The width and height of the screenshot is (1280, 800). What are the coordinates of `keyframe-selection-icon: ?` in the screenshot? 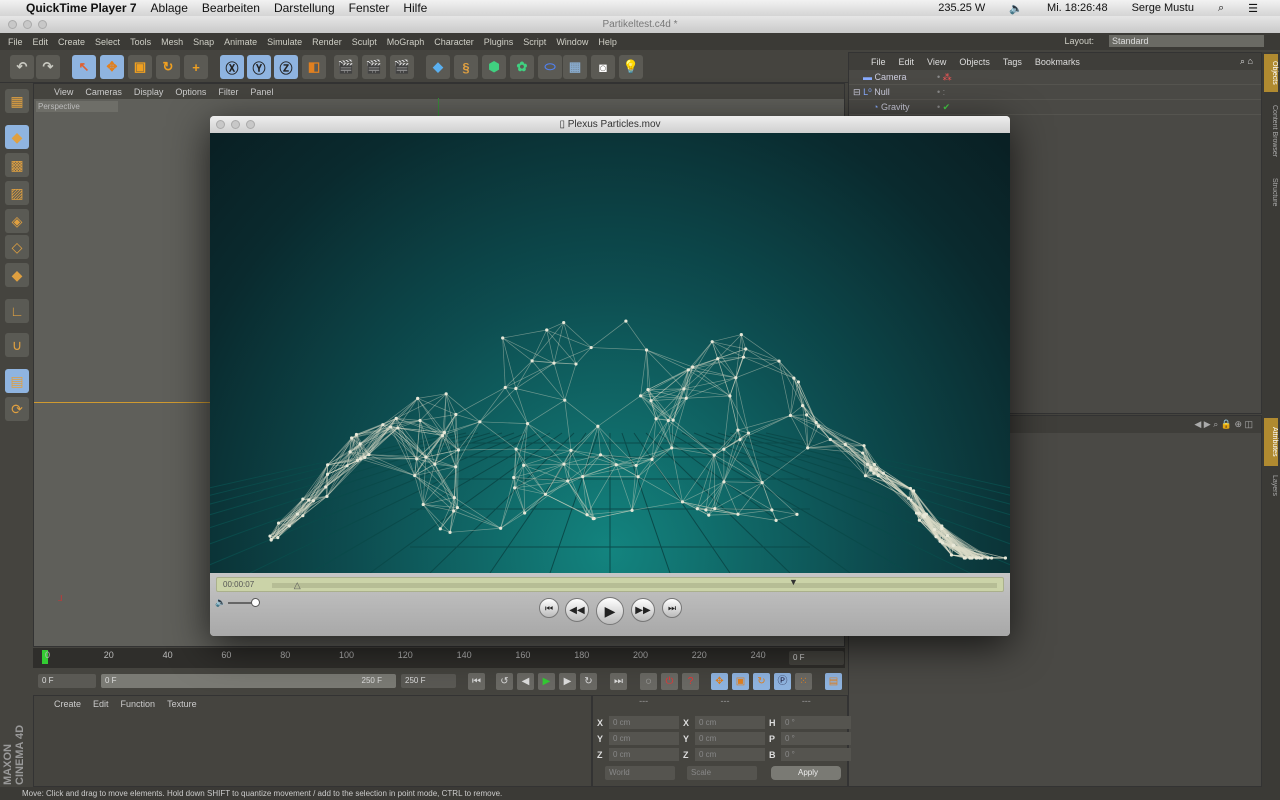 It's located at (690, 681).